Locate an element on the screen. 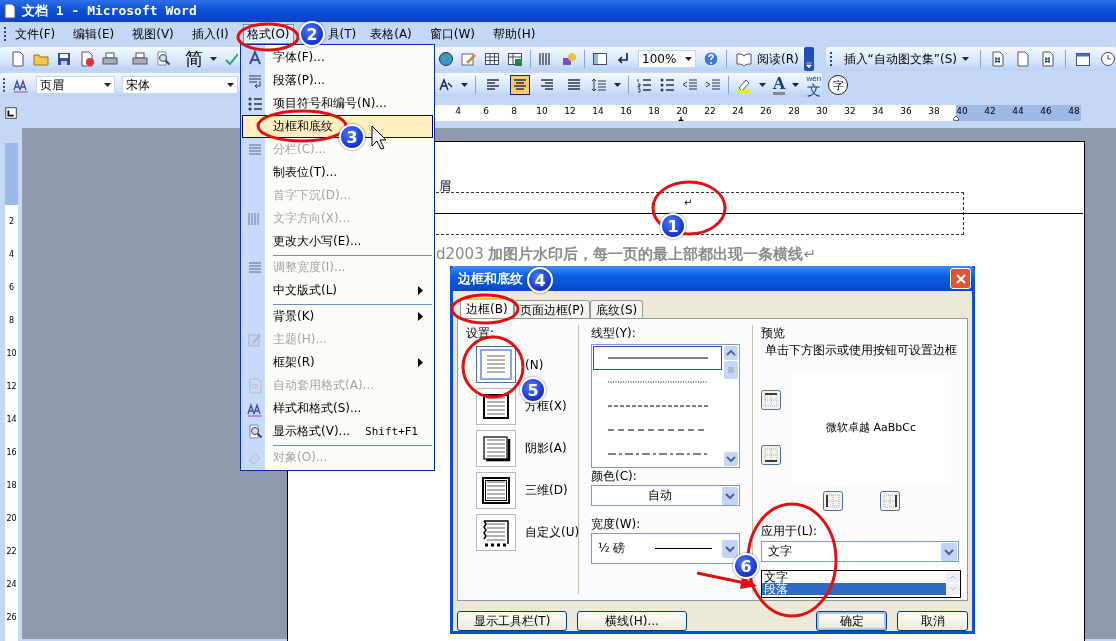  phonetic-guide-button: wén 文 is located at coordinates (814, 85).